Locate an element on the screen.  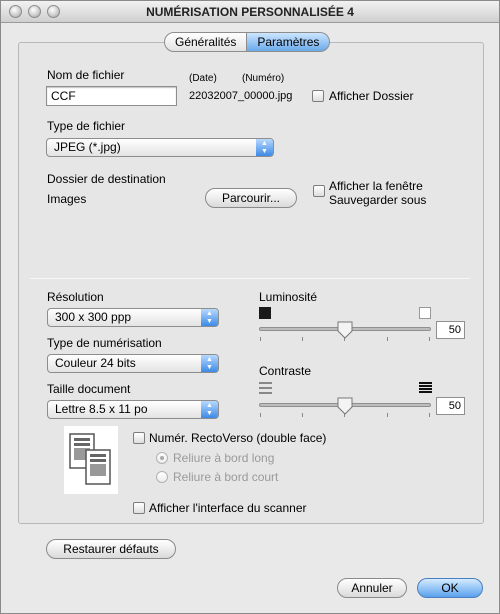
scan-type-select: Couleur 24 bits ▲ ▼ is located at coordinates (133, 363).